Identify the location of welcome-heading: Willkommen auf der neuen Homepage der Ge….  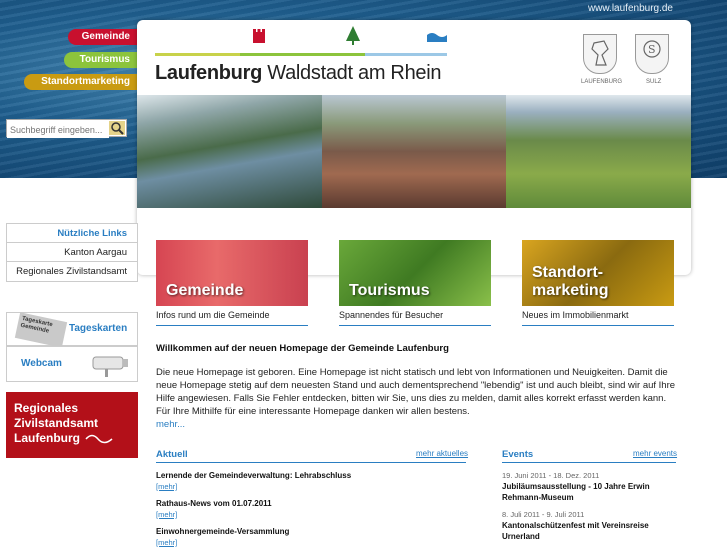
(302, 348).